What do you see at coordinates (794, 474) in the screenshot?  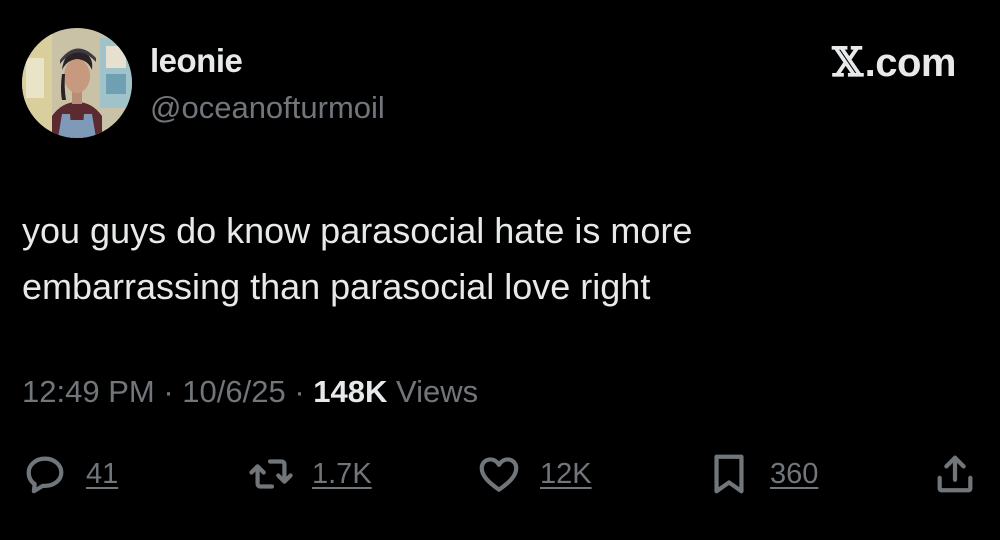 I see `bookmark-count: 360` at bounding box center [794, 474].